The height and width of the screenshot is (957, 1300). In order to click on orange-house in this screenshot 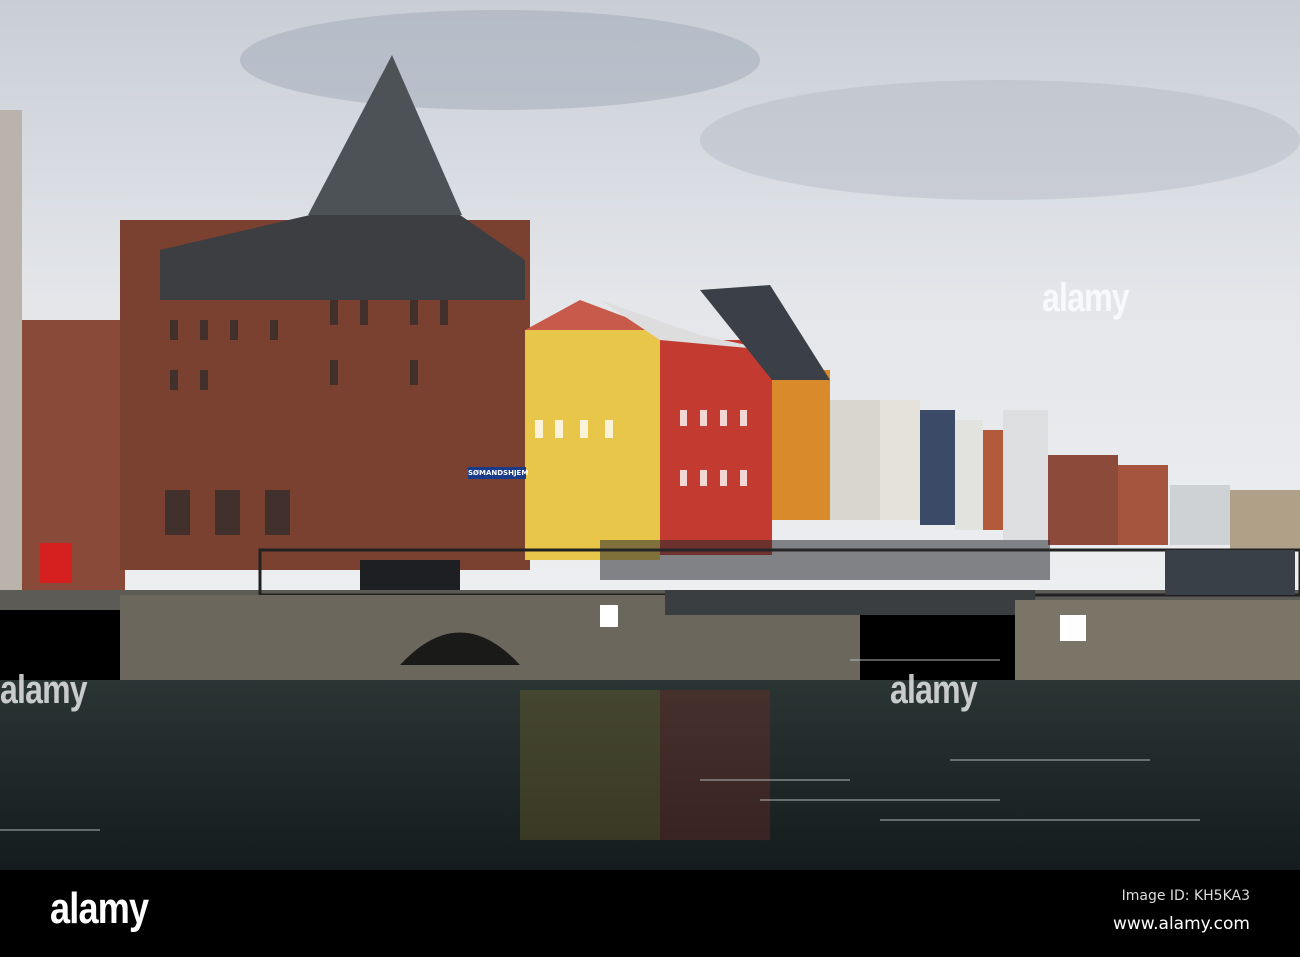, I will do `click(801, 445)`.